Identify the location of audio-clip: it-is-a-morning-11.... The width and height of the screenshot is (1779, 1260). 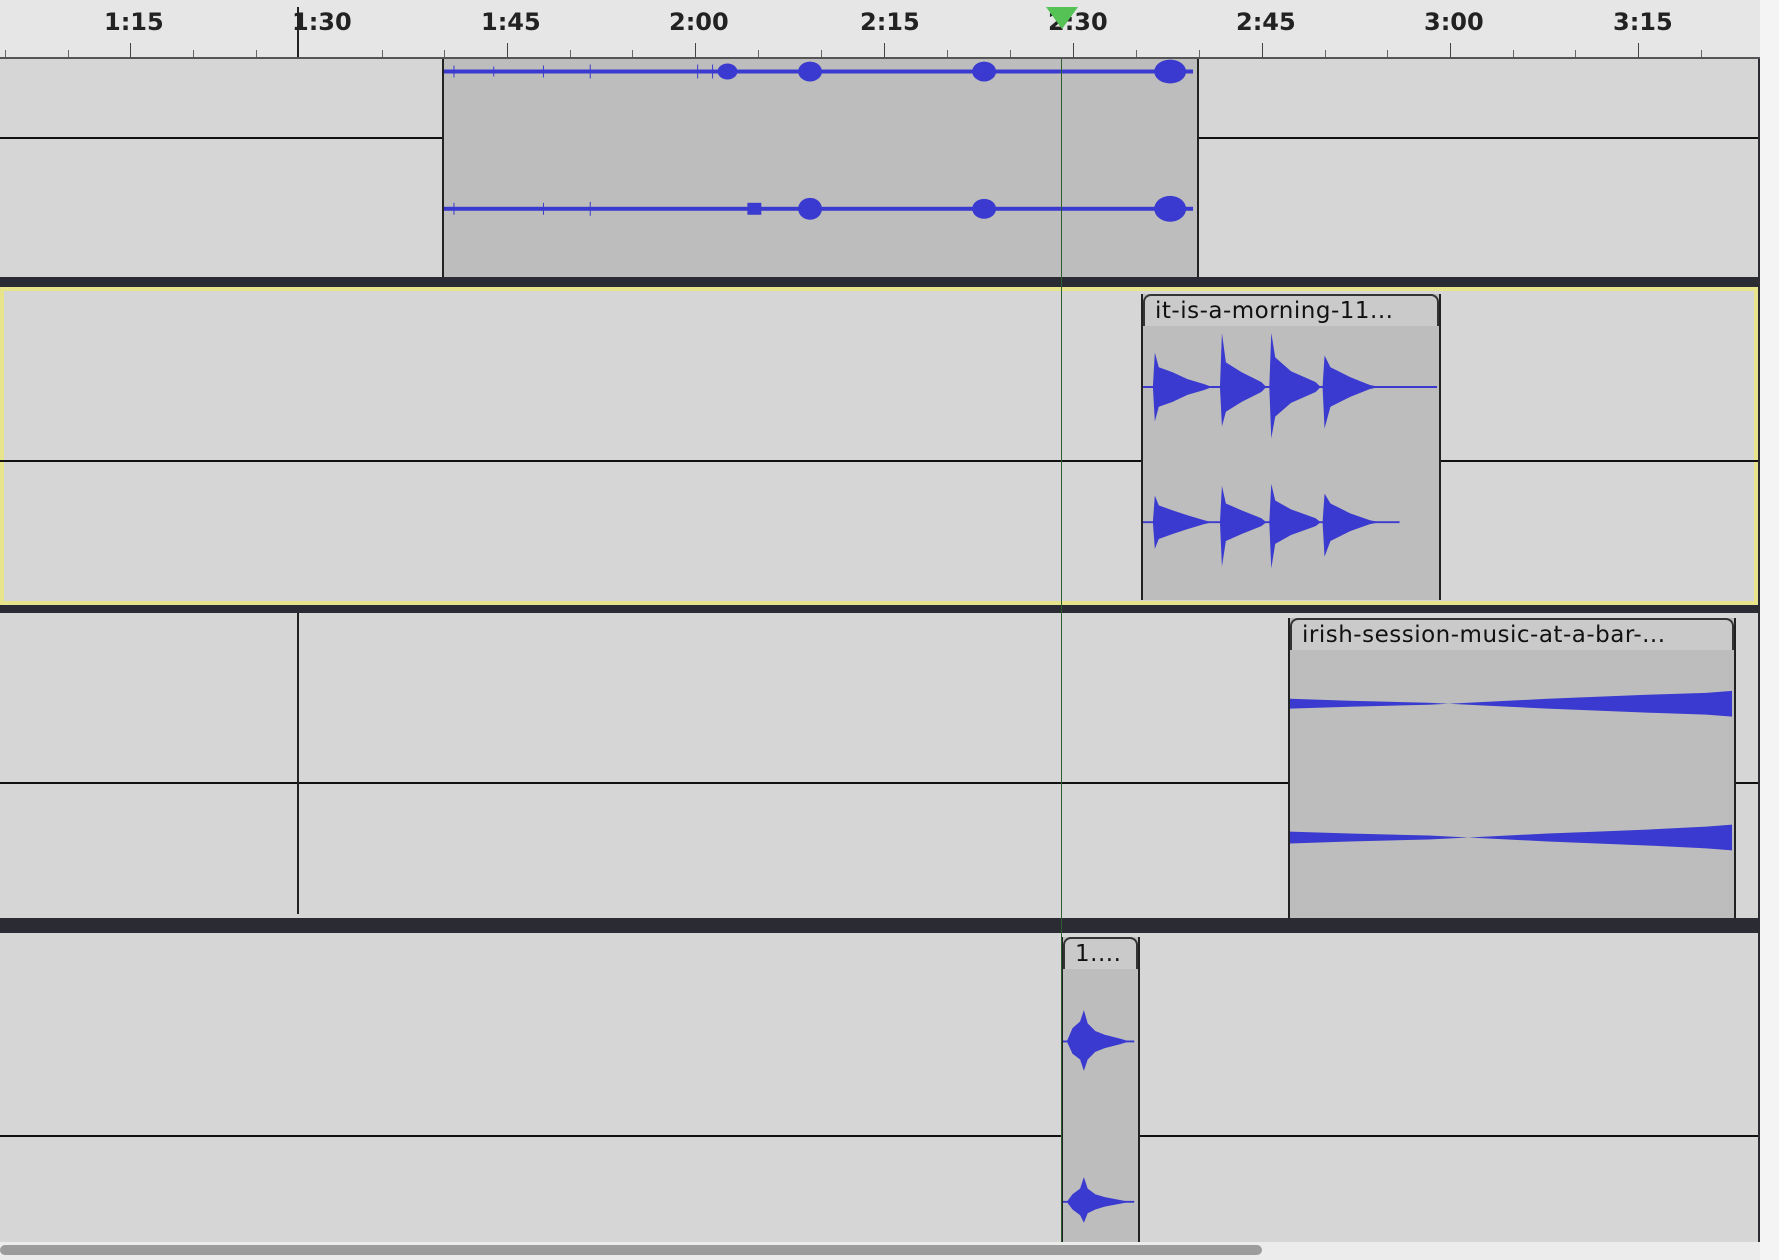
(1291, 447).